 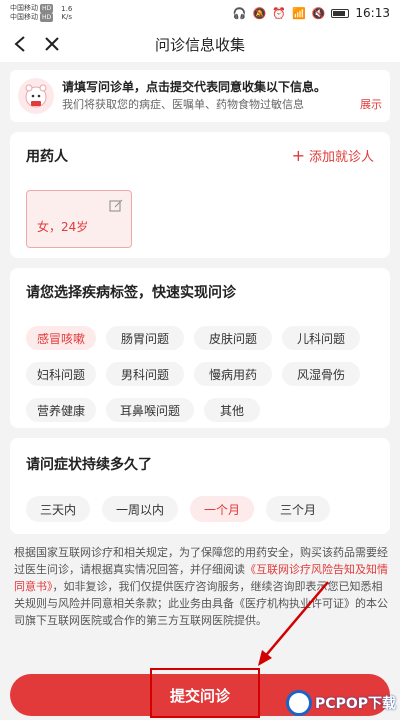 I want to click on watermark: PCPOP下载, so click(x=341, y=703).